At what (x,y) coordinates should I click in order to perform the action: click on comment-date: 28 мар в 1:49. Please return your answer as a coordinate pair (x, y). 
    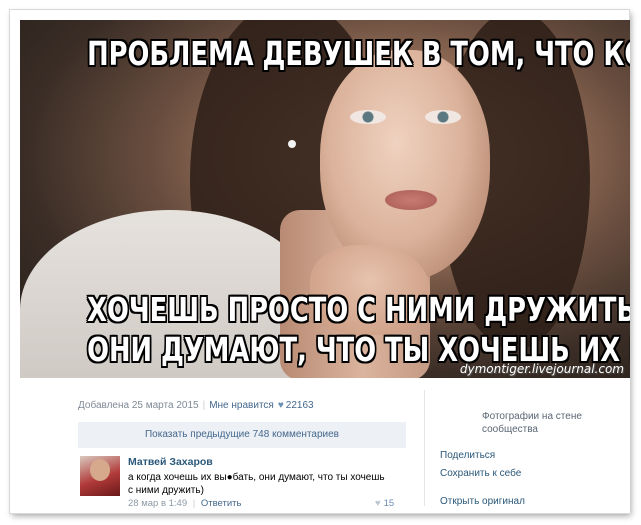
    Looking at the image, I should click on (157, 503).